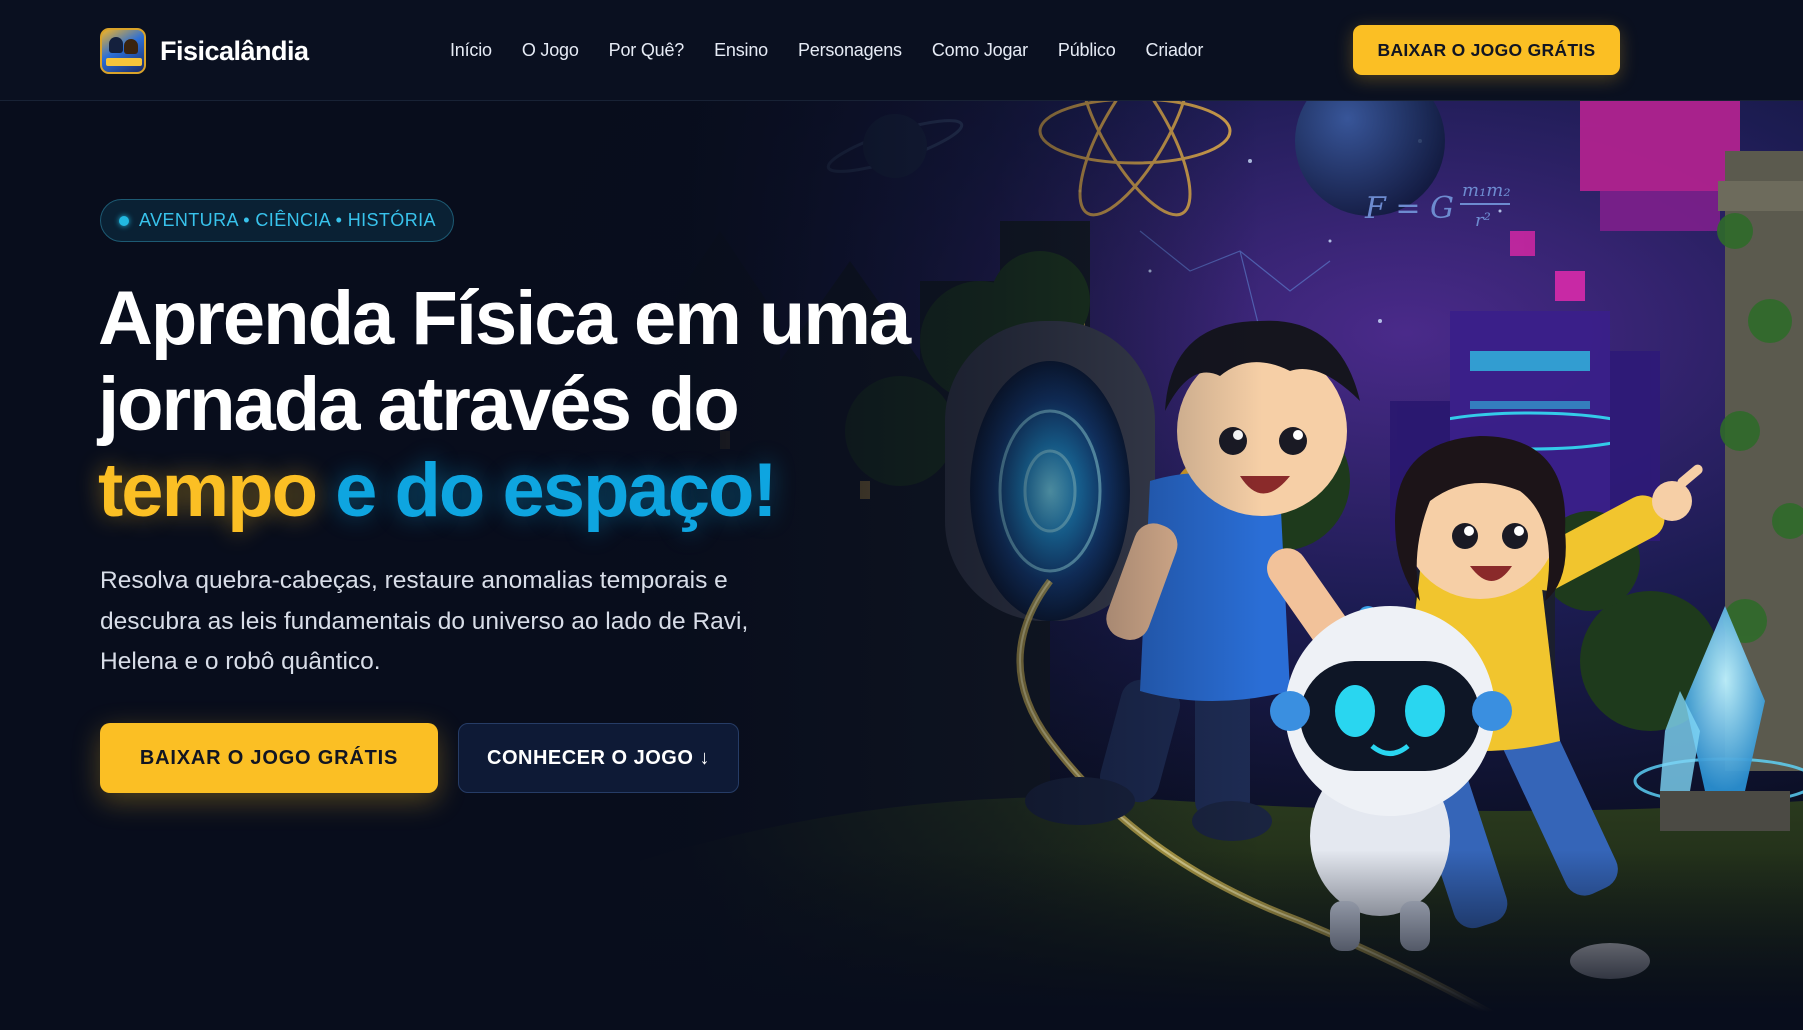 This screenshot has width=1803, height=1030. Describe the element at coordinates (471, 50) in the screenshot. I see `nav-item-inicio: Início` at that location.